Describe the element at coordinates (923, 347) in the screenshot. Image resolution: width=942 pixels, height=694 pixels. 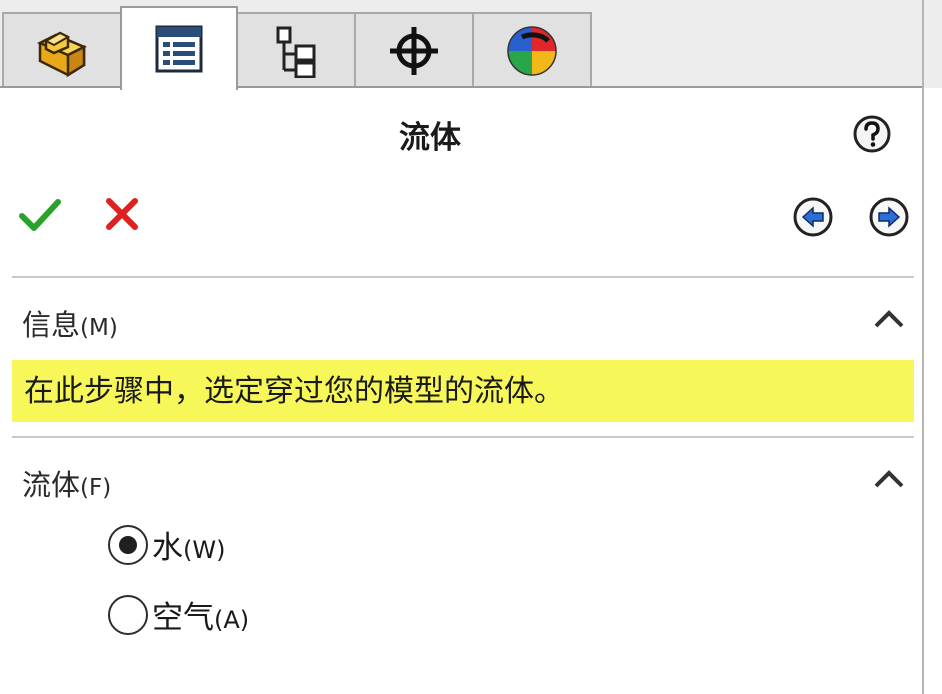
I see `panel-right-border` at that location.